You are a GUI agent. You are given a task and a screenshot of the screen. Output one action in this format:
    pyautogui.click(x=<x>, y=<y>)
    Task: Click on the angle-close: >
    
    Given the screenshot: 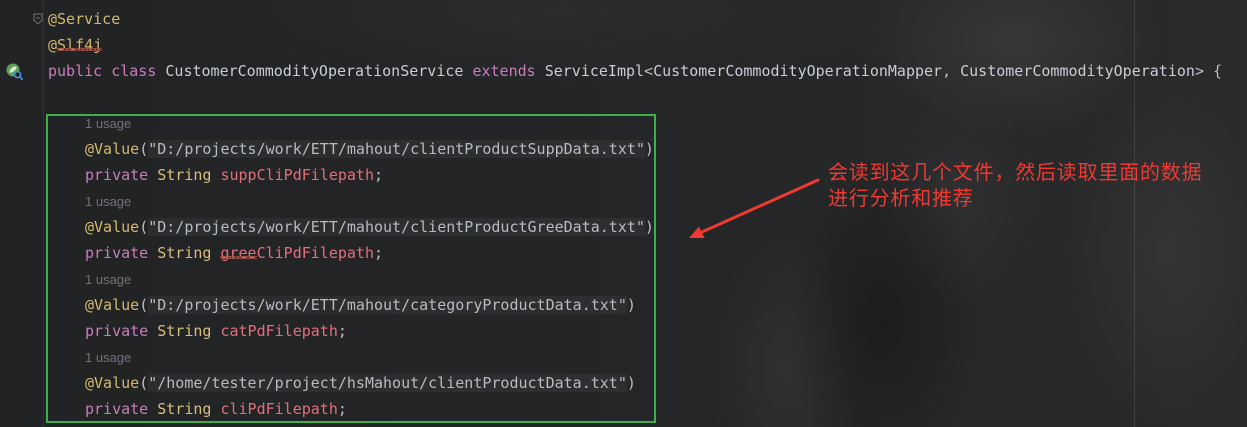 What is the action you would take?
    pyautogui.click(x=1199, y=71)
    